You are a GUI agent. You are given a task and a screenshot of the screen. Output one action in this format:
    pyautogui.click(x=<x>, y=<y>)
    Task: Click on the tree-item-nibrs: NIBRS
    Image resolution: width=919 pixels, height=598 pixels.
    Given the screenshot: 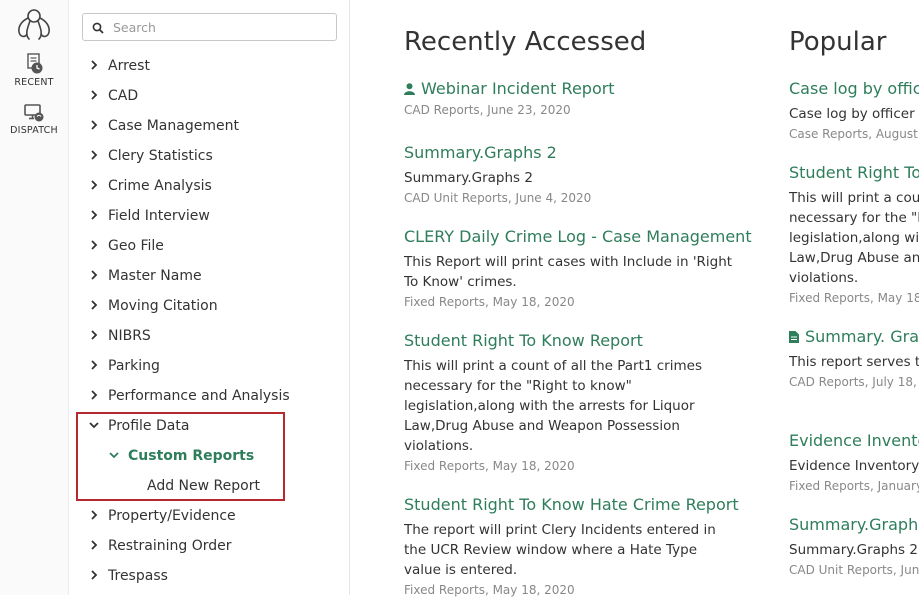 What is the action you would take?
    pyautogui.click(x=119, y=336)
    